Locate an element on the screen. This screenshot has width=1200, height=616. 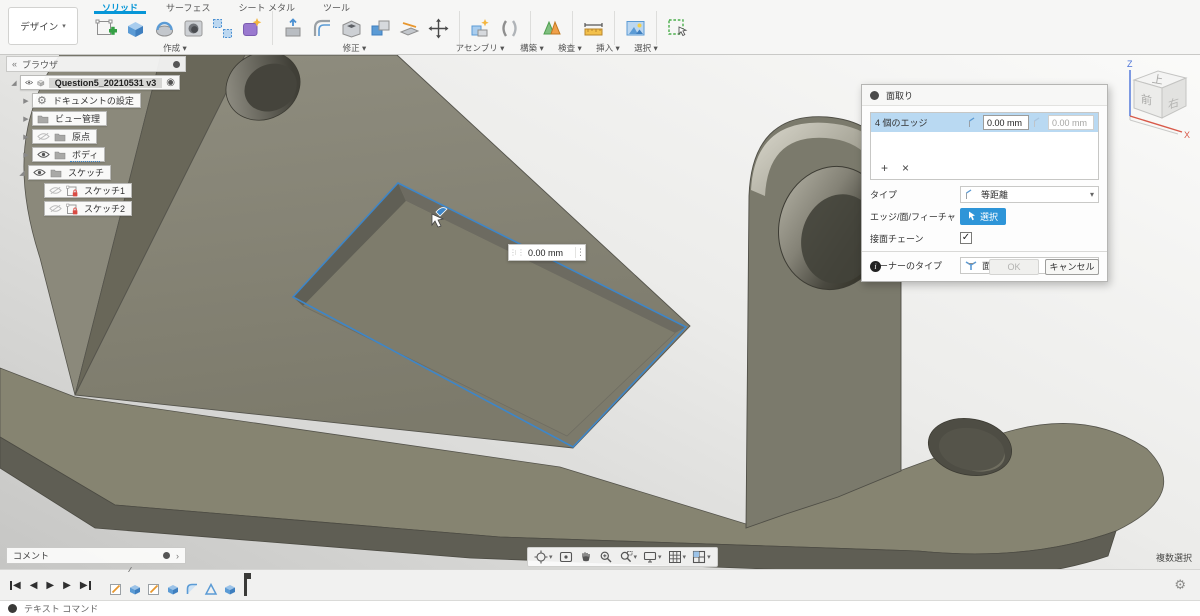
timeline-gear-icon: ⚙ is located at coordinates (1180, 585).